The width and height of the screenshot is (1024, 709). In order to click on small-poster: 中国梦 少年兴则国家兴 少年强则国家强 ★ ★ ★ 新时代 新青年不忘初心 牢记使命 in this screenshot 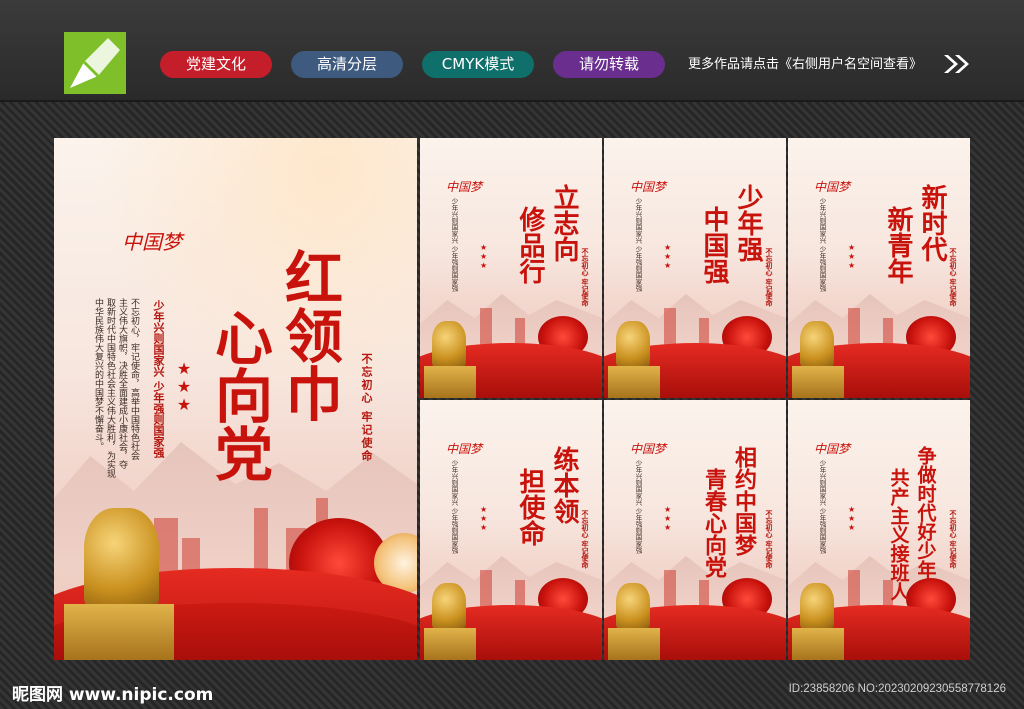, I will do `click(879, 268)`.